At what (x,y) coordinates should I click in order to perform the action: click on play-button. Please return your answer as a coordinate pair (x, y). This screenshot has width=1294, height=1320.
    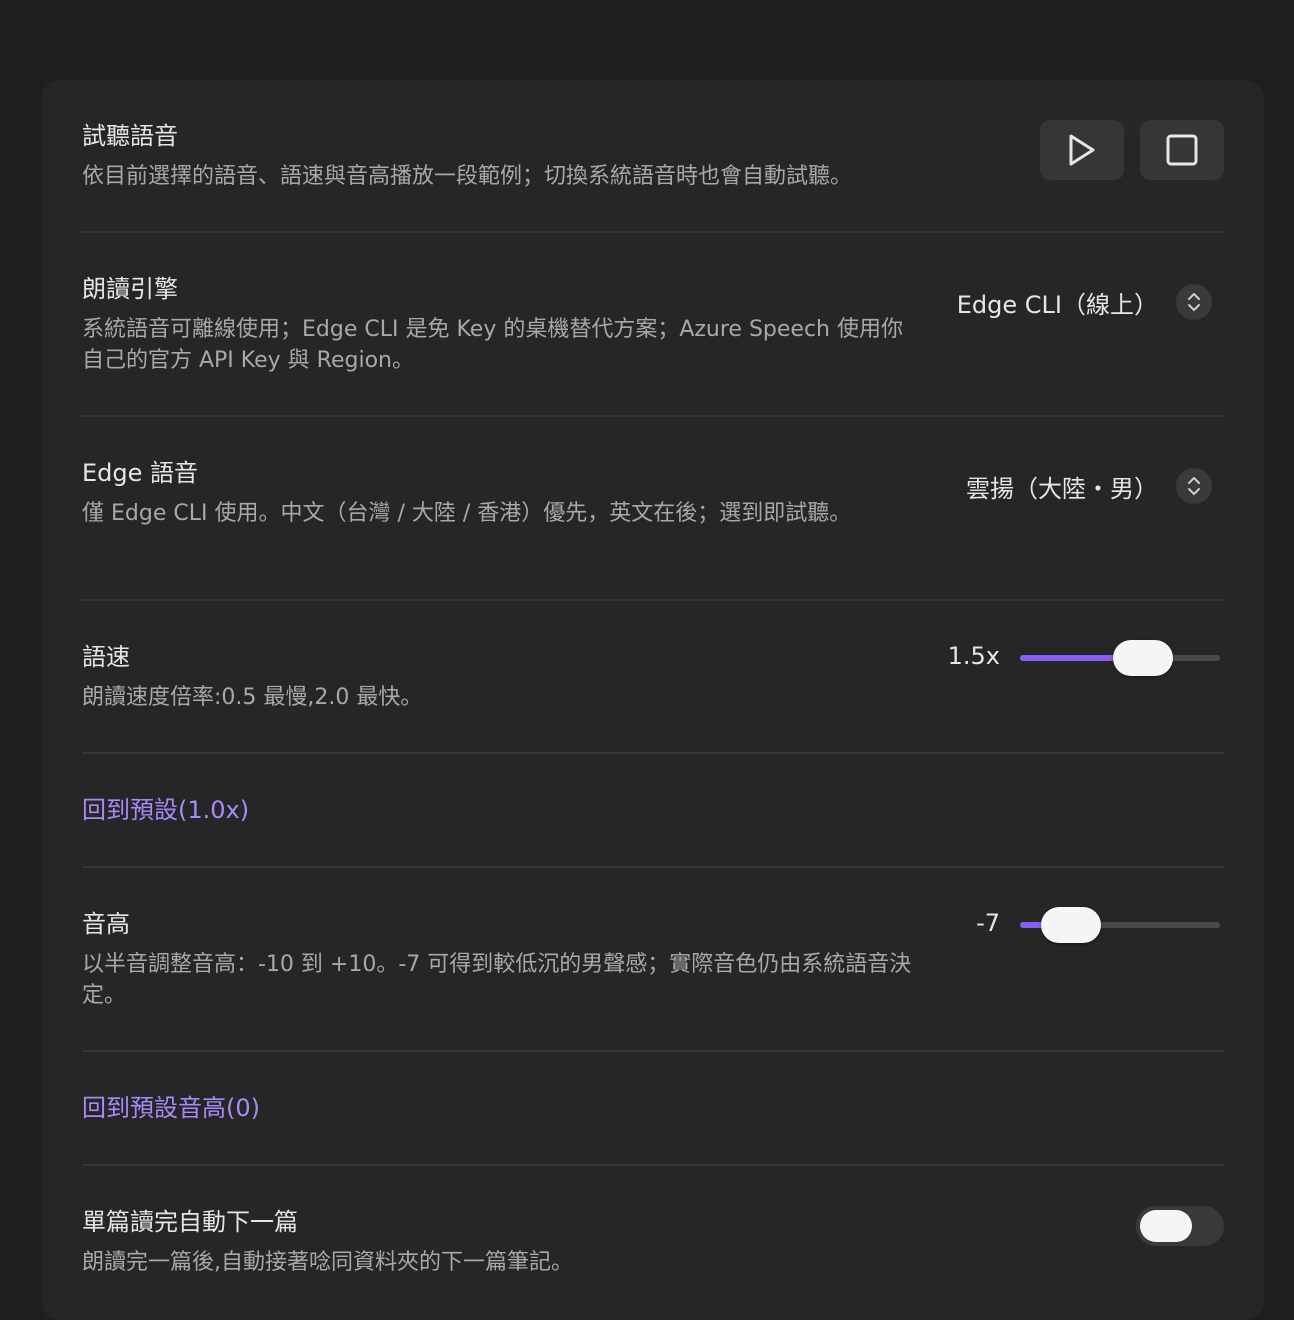
    Looking at the image, I should click on (1082, 150).